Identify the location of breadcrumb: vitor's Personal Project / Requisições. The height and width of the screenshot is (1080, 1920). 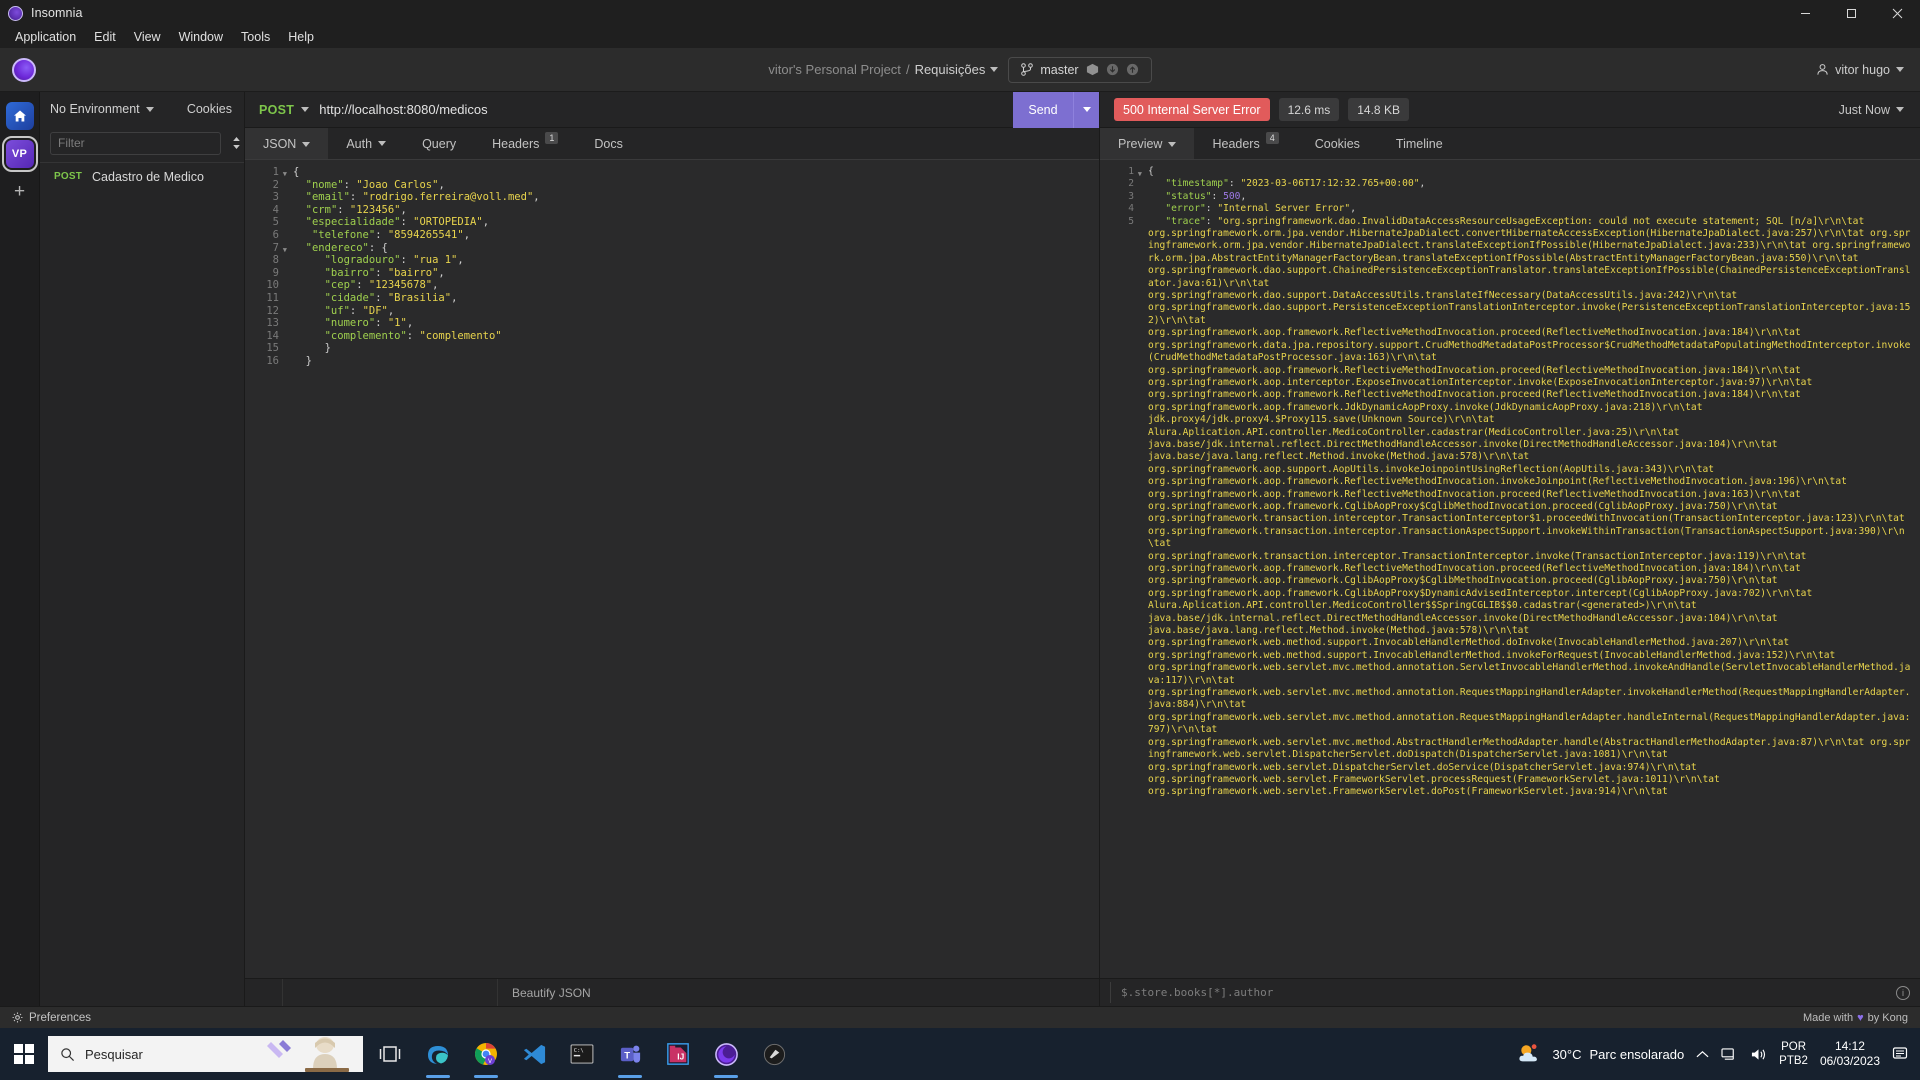
(883, 69).